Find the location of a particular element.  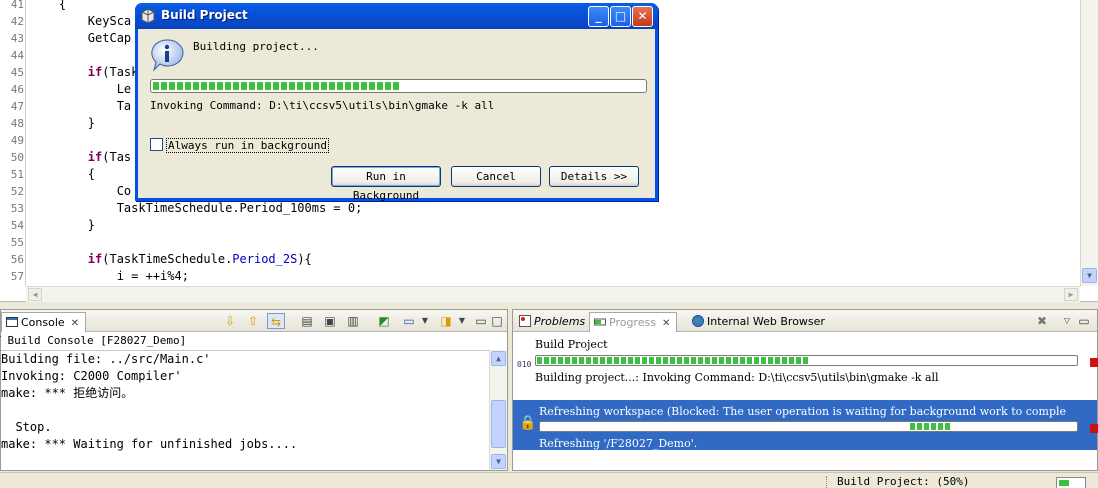

clear-console-icon: ▥ is located at coordinates (353, 321).